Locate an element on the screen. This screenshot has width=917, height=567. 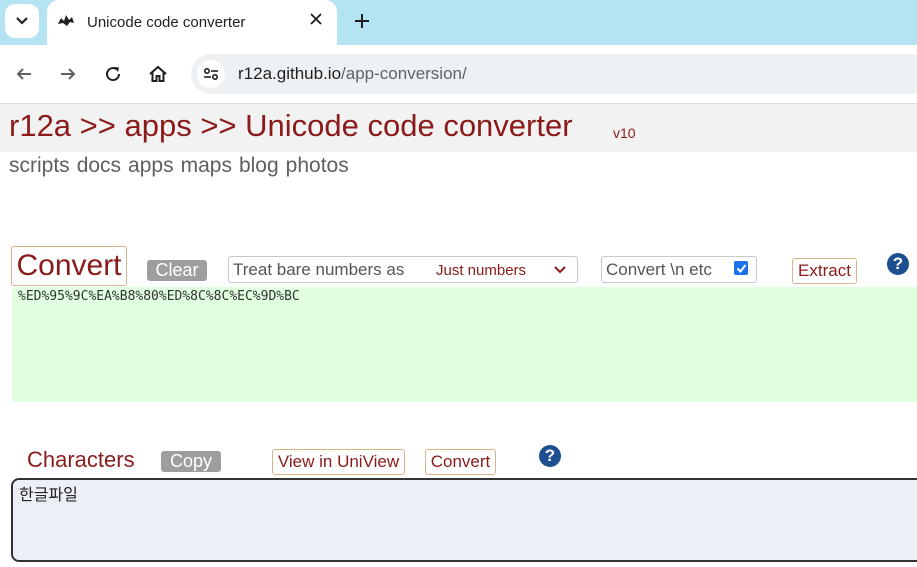
nav-link-docs: docs is located at coordinates (99, 165).